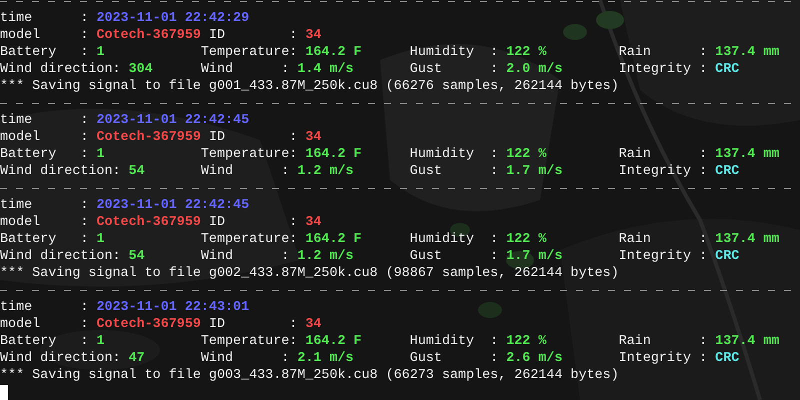 This screenshot has height=400, width=800. What do you see at coordinates (325, 69) in the screenshot?
I see `field-value: 1.4 m/s` at bounding box center [325, 69].